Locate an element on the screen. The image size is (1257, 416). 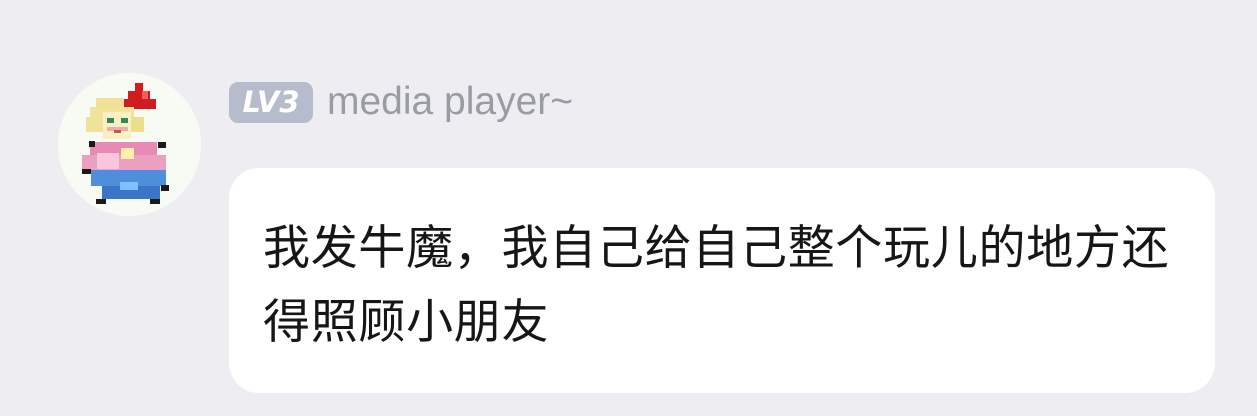
sender-name: media player~ is located at coordinates (450, 102).